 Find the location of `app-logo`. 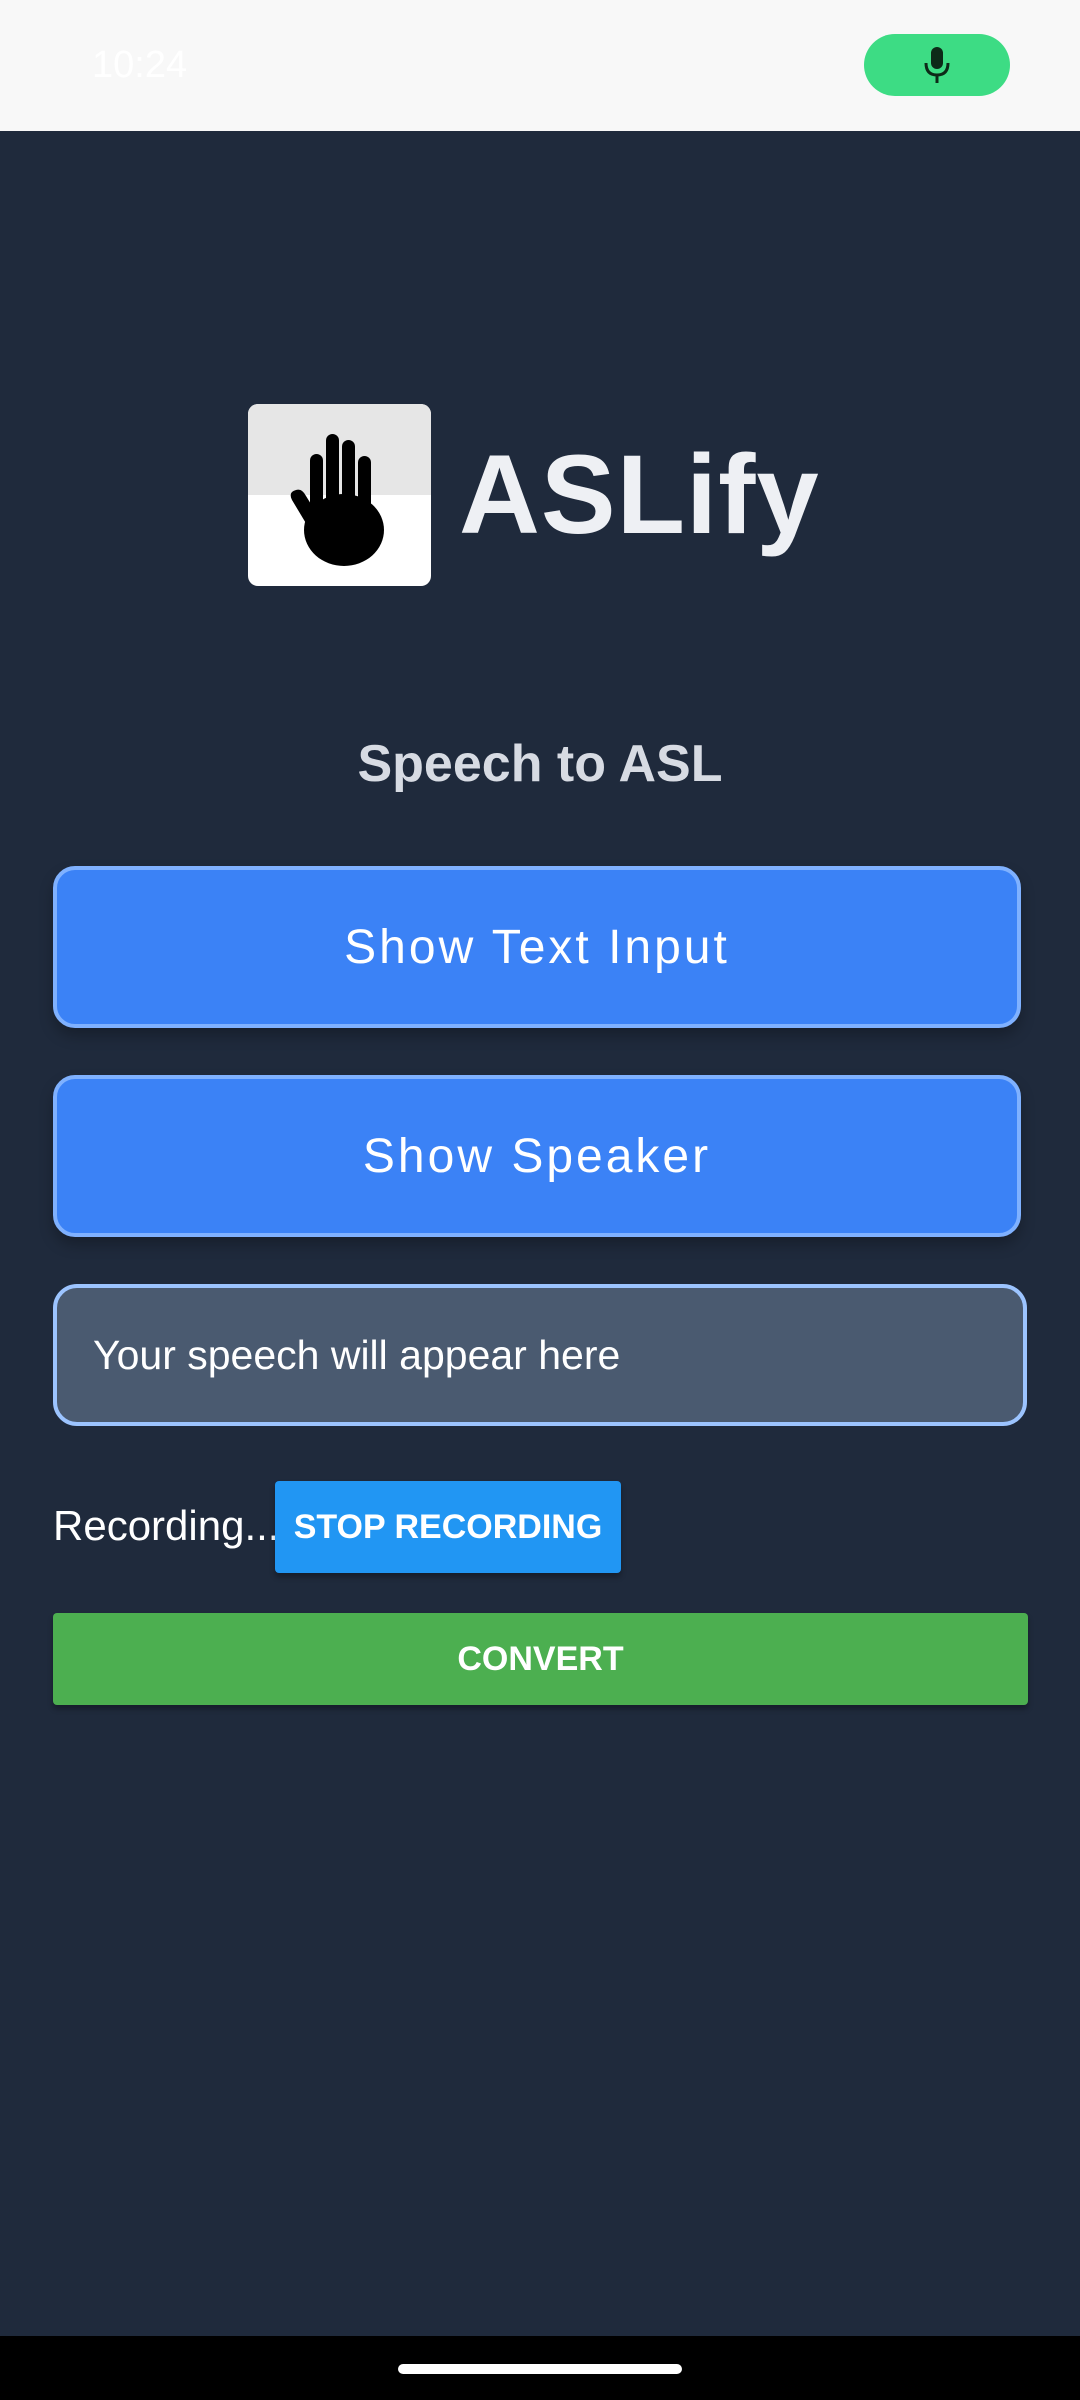

app-logo is located at coordinates (339, 495).